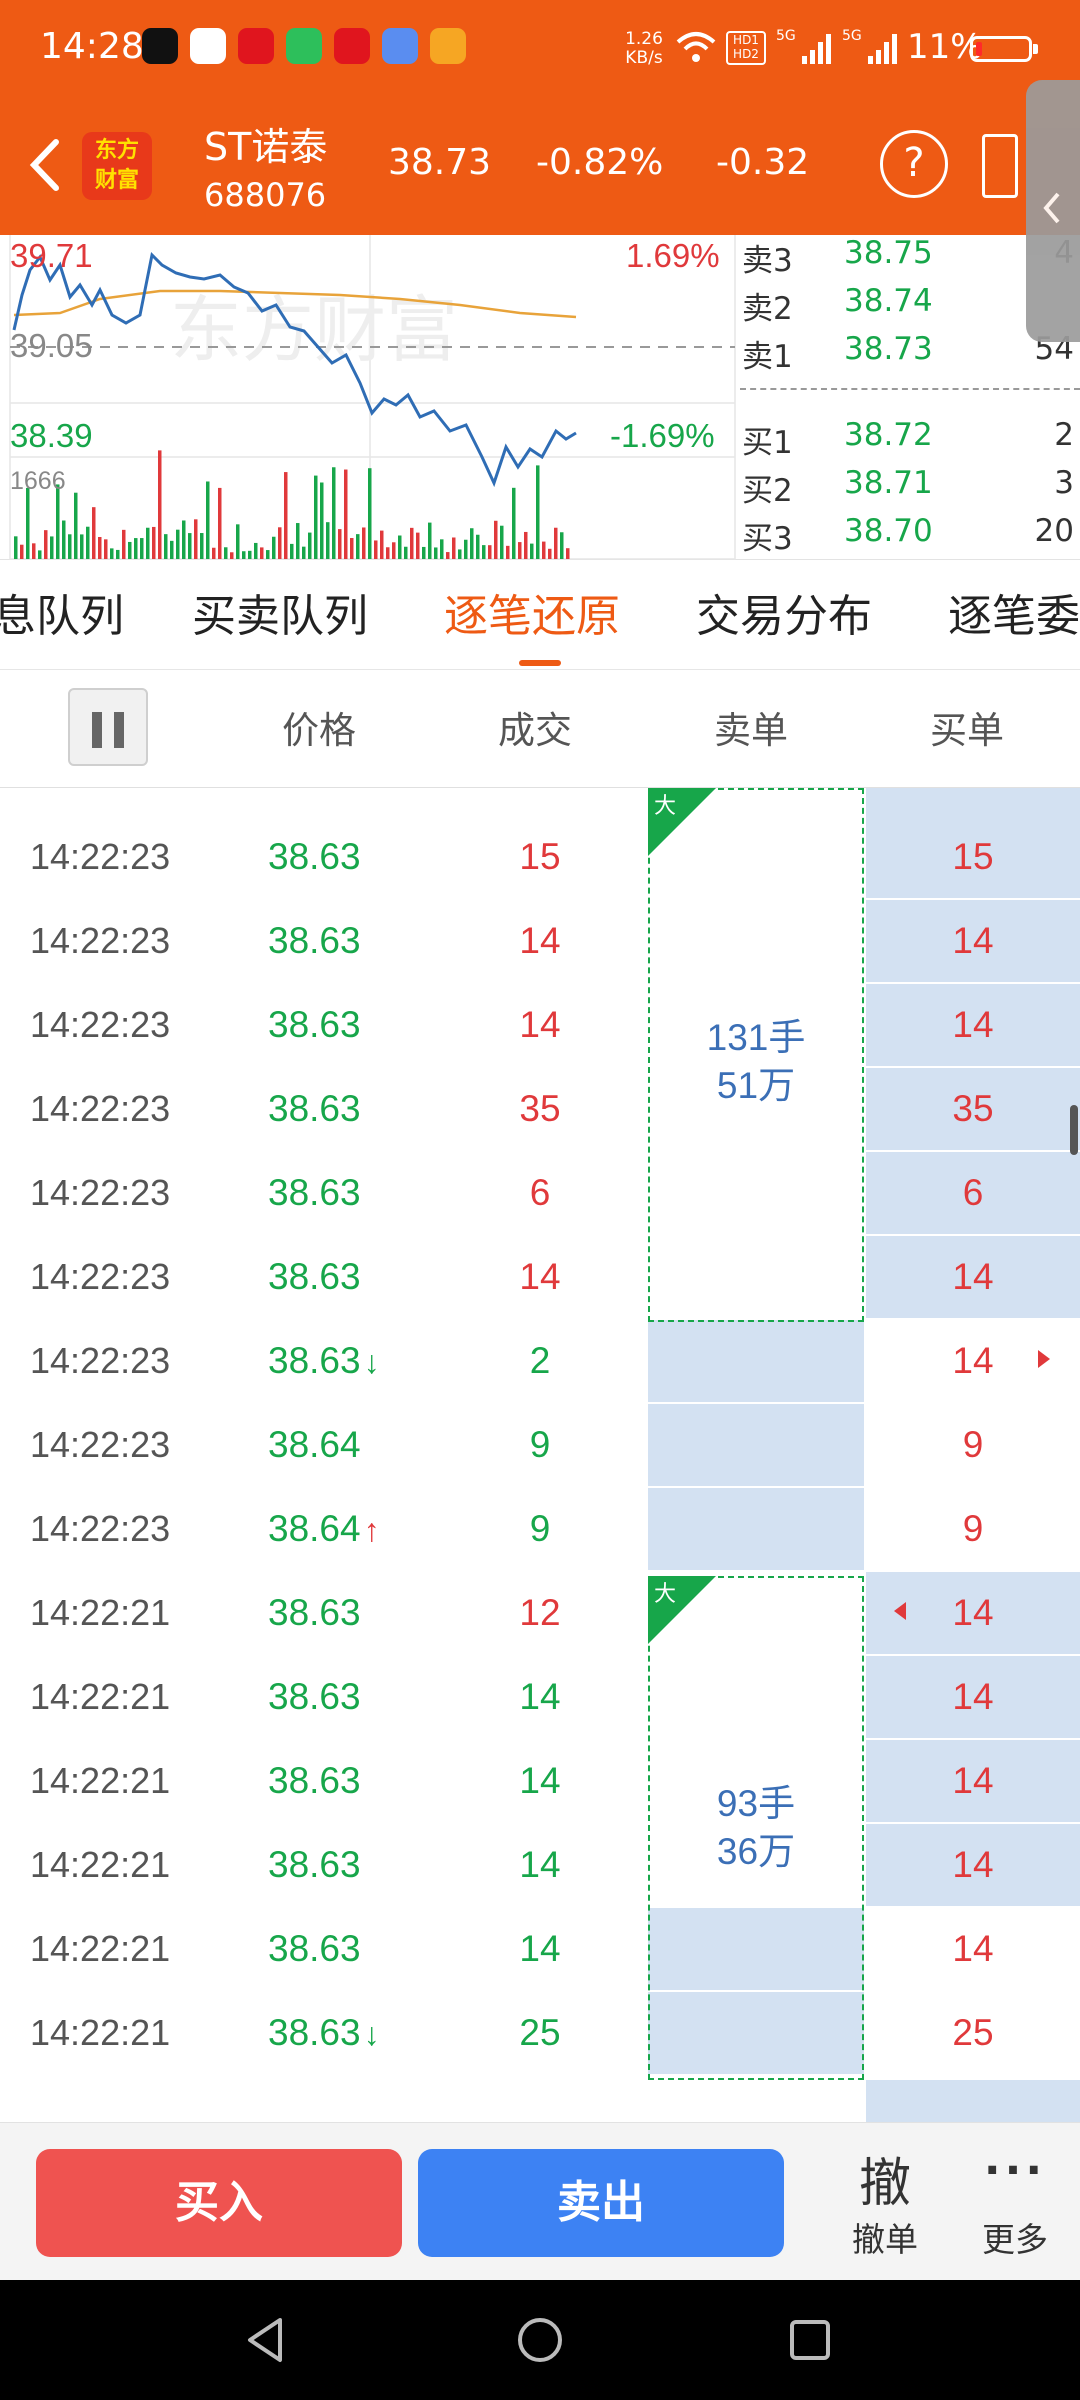  What do you see at coordinates (973, 1446) in the screenshot?
I see `buy-order-cell: 9` at bounding box center [973, 1446].